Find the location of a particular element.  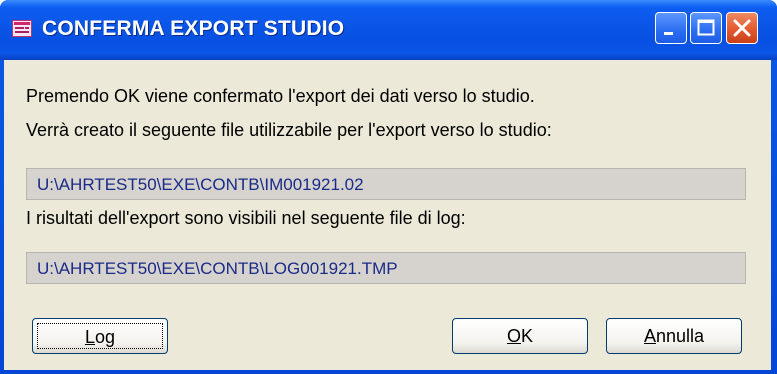

app-icon is located at coordinates (22, 28).